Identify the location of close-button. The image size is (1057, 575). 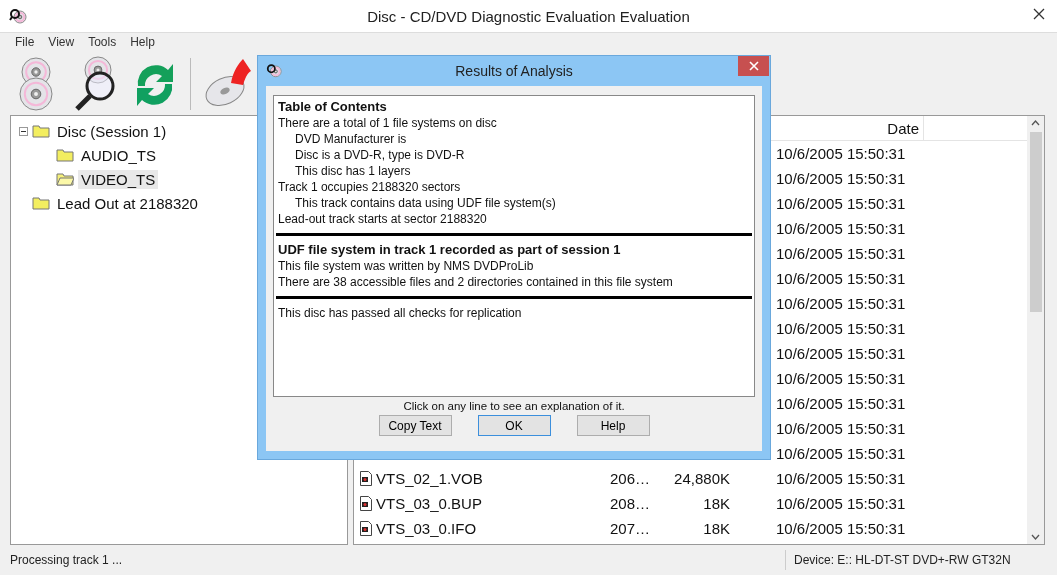
(753, 66).